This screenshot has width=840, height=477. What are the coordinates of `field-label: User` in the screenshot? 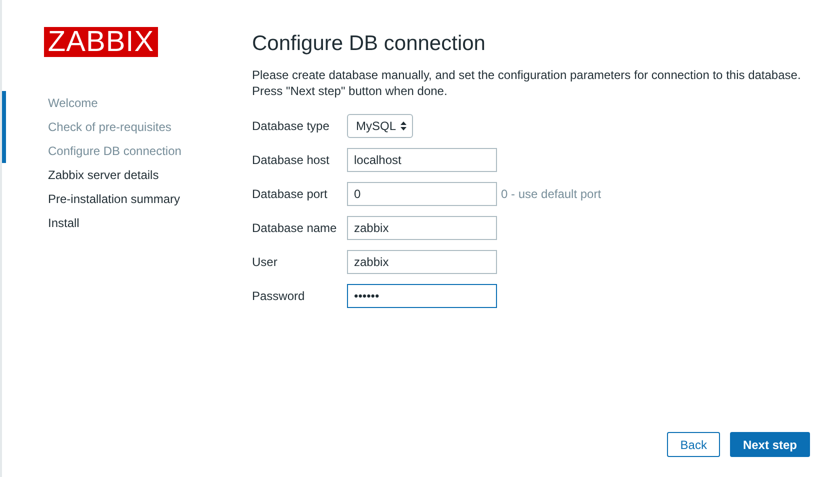 It's located at (265, 262).